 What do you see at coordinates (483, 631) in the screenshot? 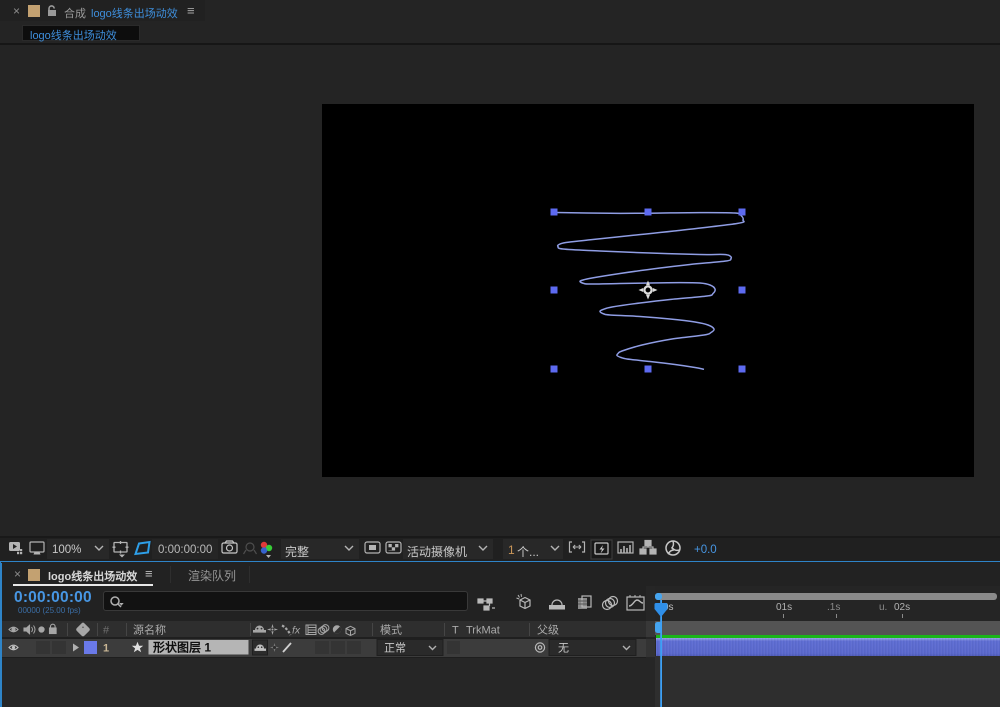
I see `svg-text: TrkMat` at bounding box center [483, 631].